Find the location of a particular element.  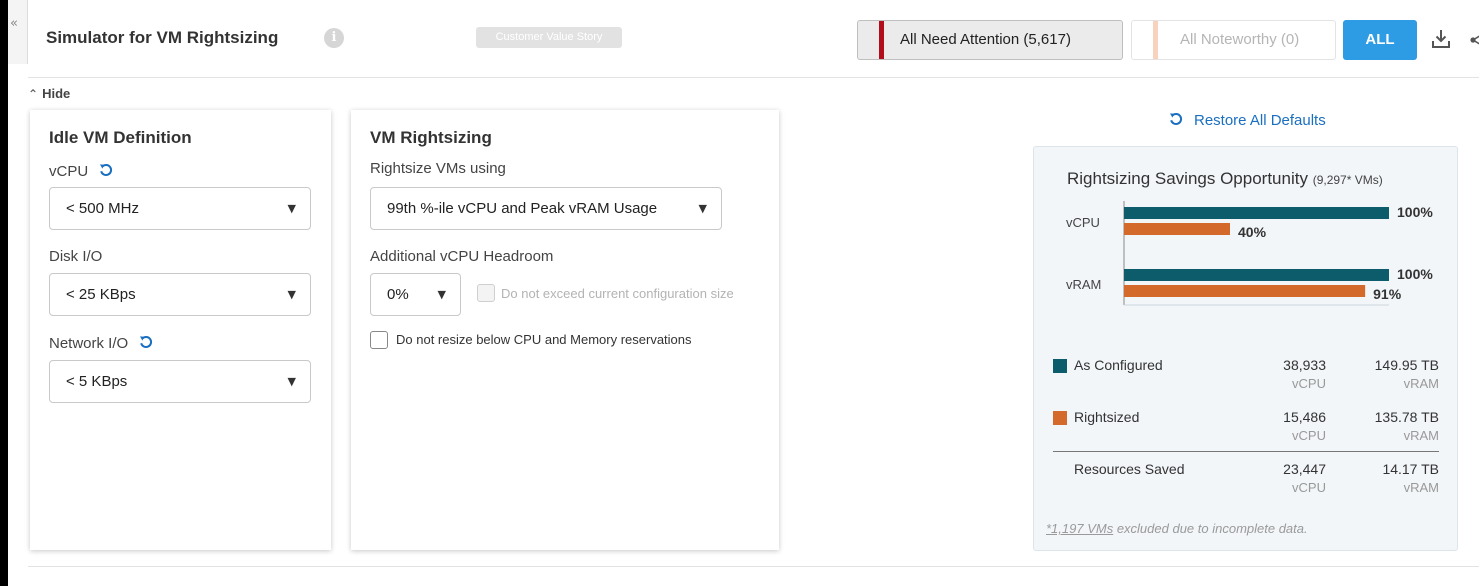

rightsized-vcpu: 15,486 is located at coordinates (1304, 417).